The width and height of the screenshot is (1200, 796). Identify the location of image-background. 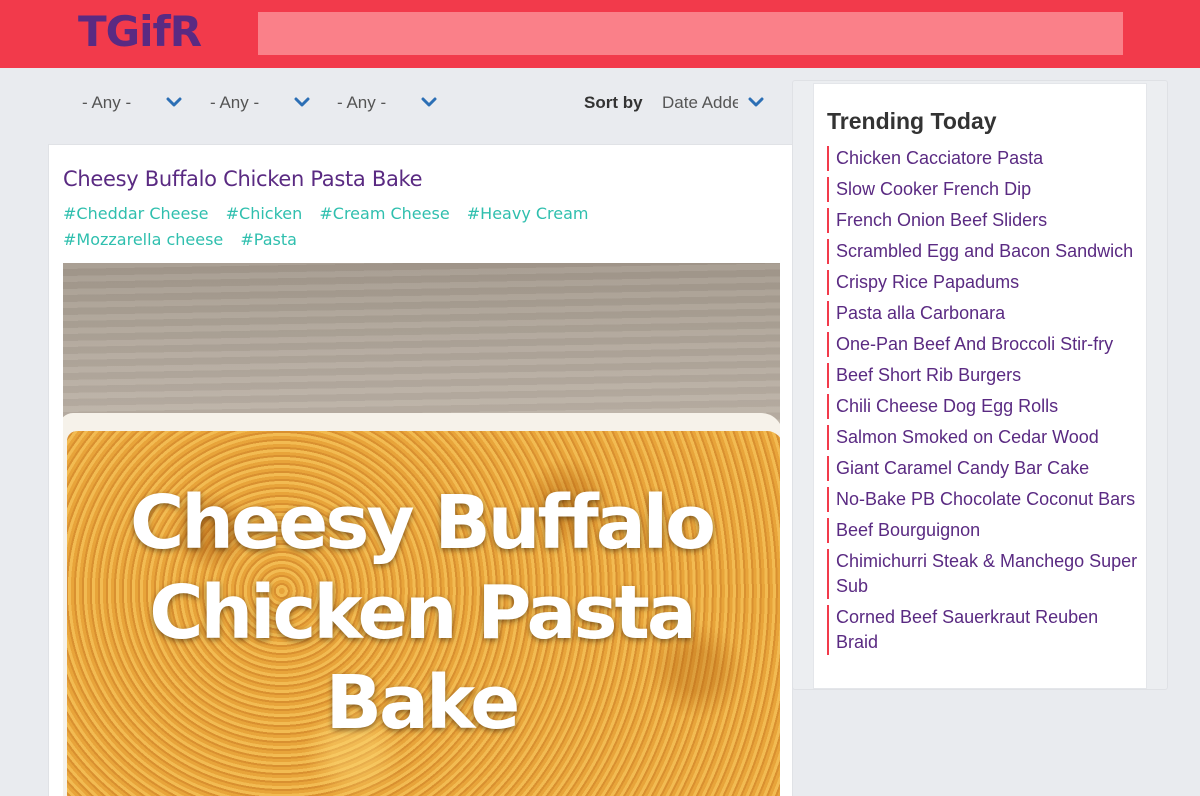
(421, 350).